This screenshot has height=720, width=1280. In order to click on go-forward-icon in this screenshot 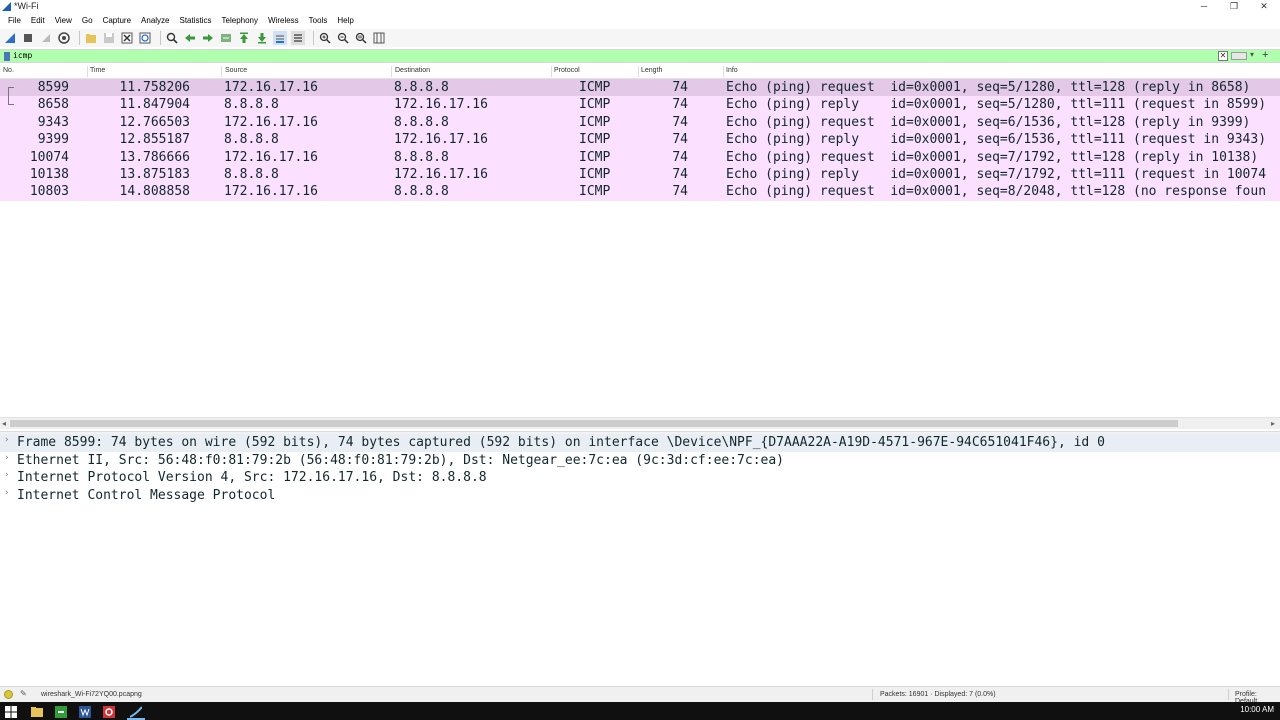, I will do `click(208, 38)`.